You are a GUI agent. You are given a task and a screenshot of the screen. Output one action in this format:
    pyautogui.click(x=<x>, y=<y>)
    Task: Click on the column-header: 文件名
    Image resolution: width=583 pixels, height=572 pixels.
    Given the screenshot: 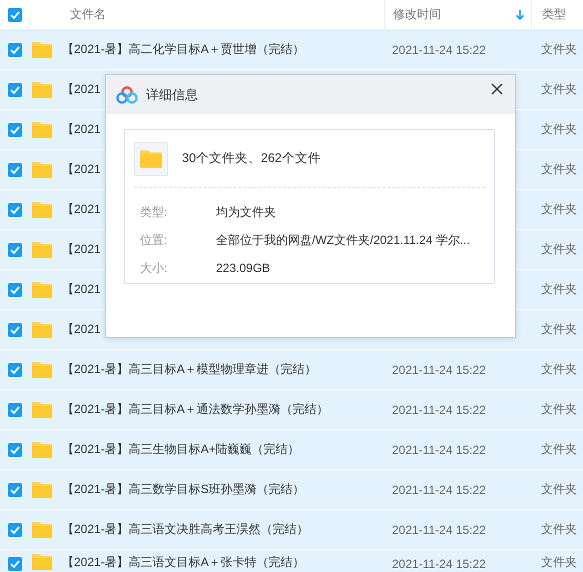 What is the action you would take?
    pyautogui.click(x=88, y=14)
    